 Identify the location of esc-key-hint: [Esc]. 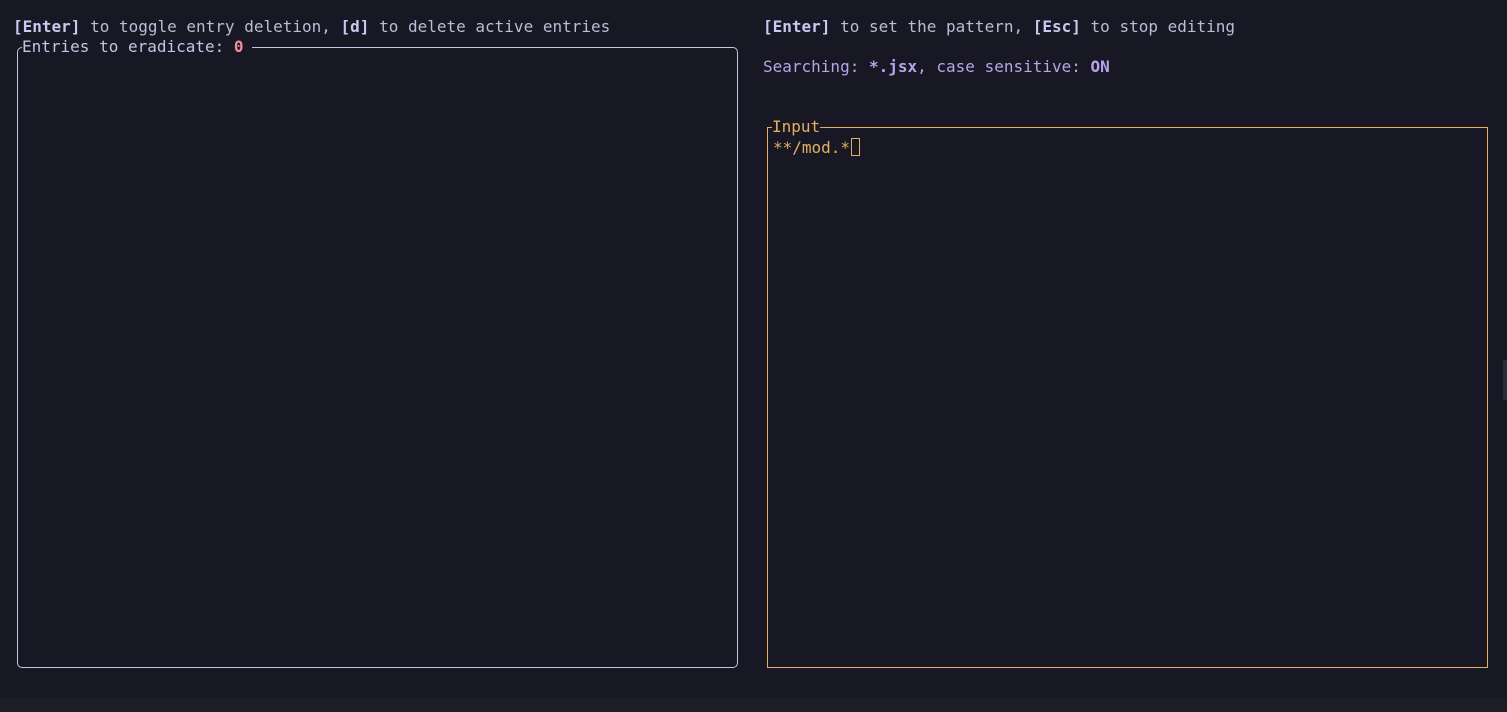
(1056, 26).